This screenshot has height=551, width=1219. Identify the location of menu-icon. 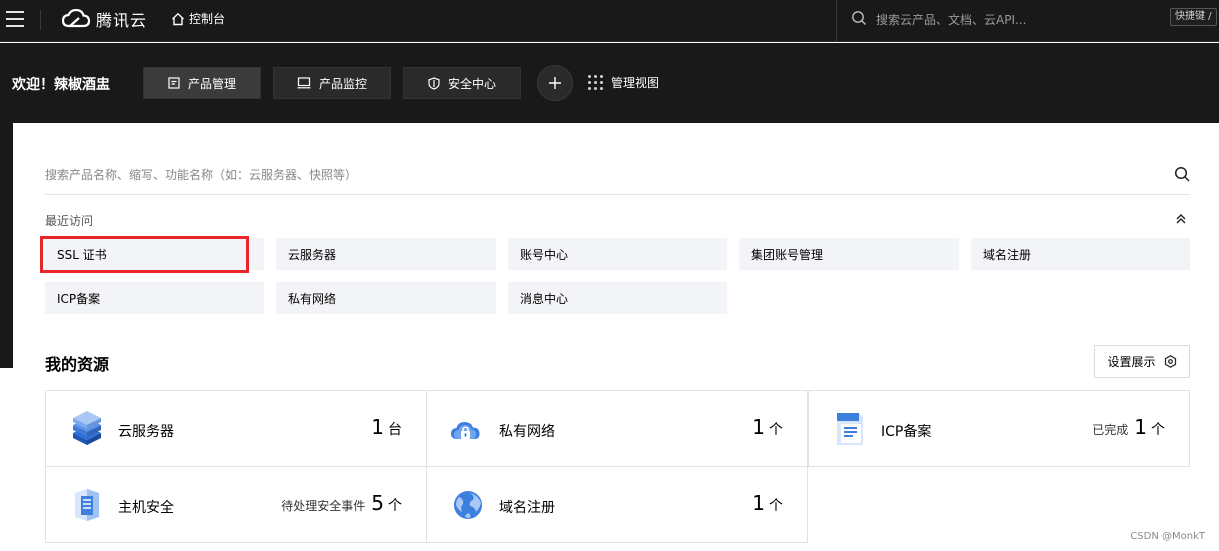
(15, 19).